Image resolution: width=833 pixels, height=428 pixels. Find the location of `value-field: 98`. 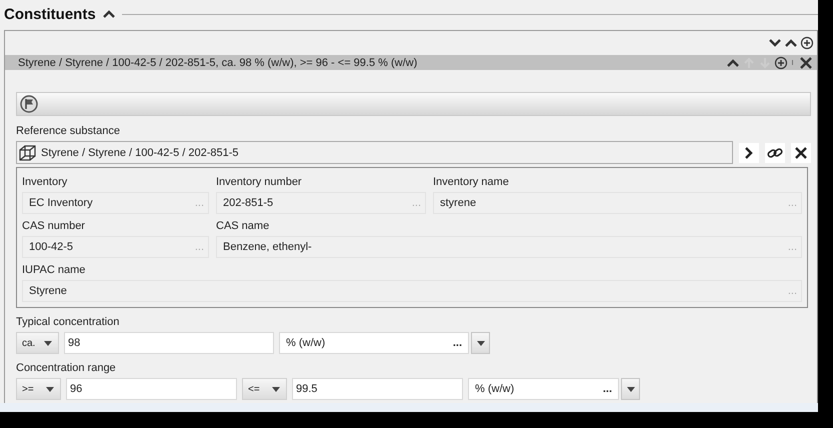

value-field: 98 is located at coordinates (169, 343).